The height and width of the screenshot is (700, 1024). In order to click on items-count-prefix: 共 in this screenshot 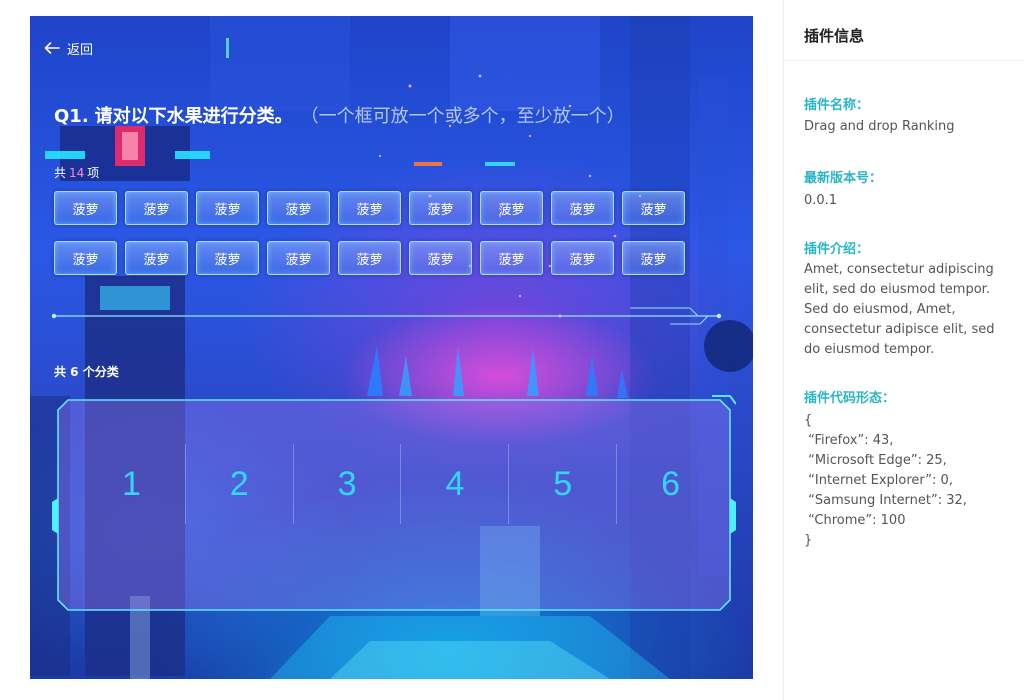, I will do `click(60, 173)`.